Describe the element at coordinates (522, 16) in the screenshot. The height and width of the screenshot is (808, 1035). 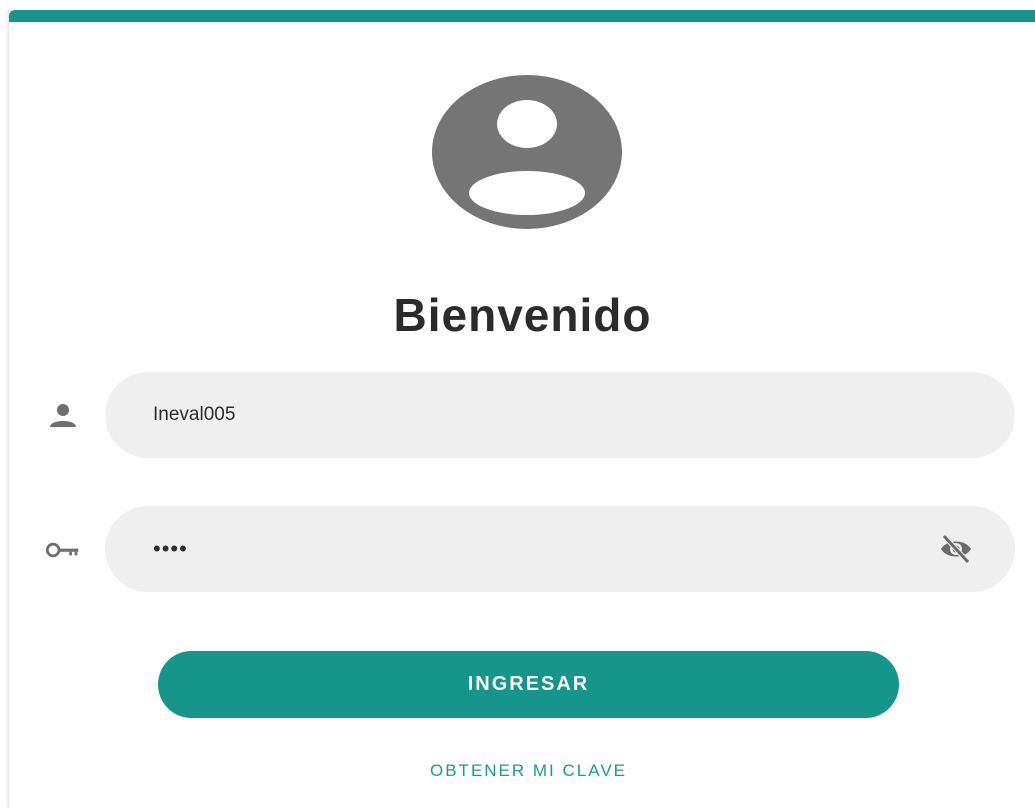
I see `accent-top-bar` at that location.